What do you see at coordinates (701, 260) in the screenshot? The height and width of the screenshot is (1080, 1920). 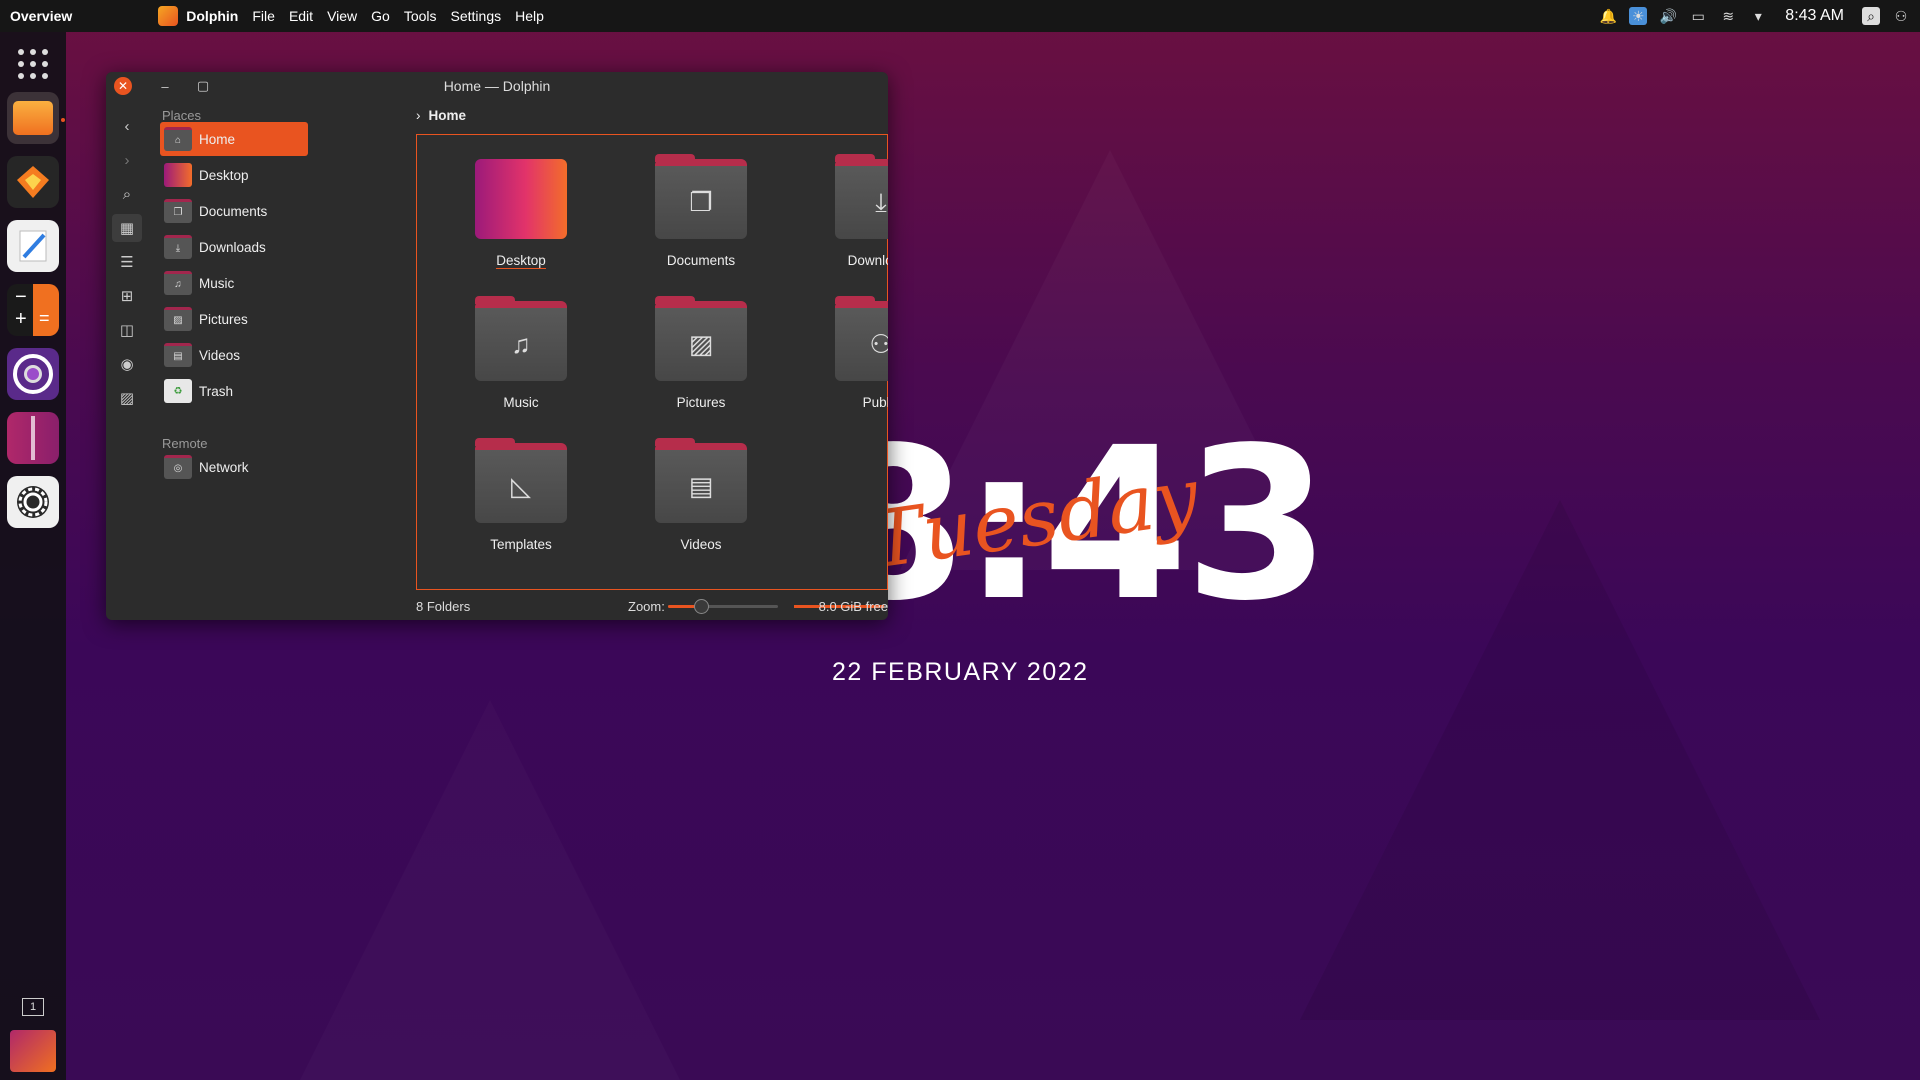 I see `folder-label: Documents` at bounding box center [701, 260].